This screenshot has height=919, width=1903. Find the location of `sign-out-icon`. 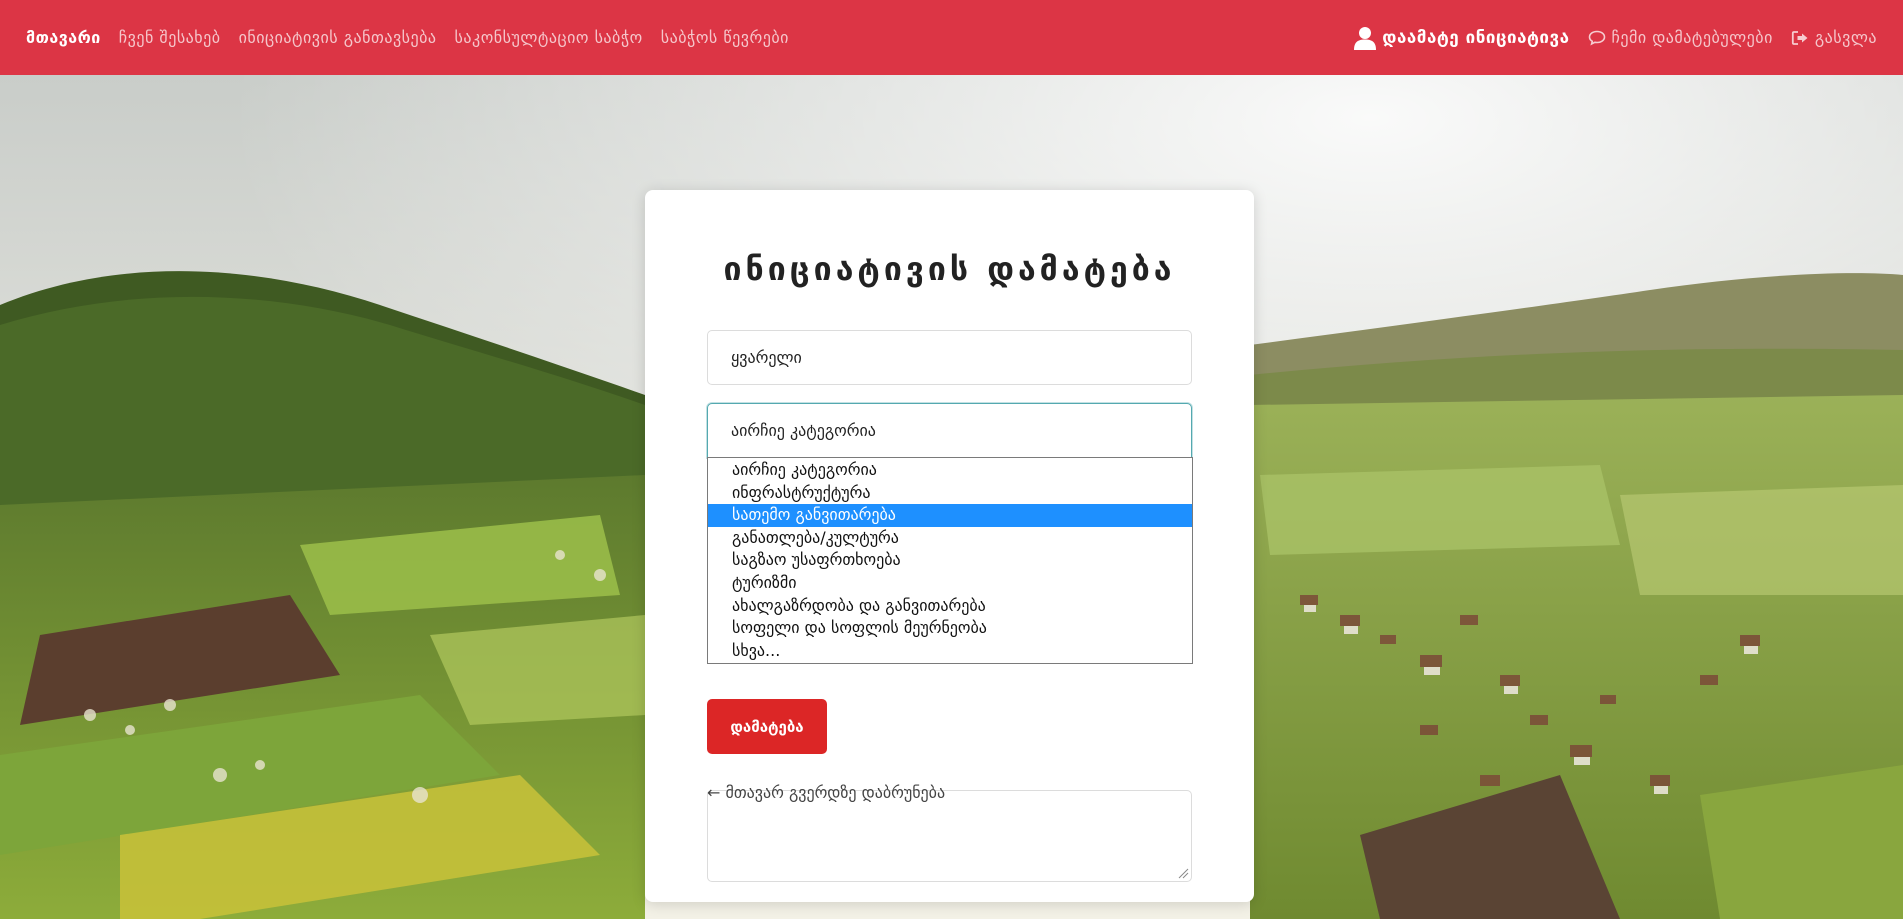

sign-out-icon is located at coordinates (1800, 38).